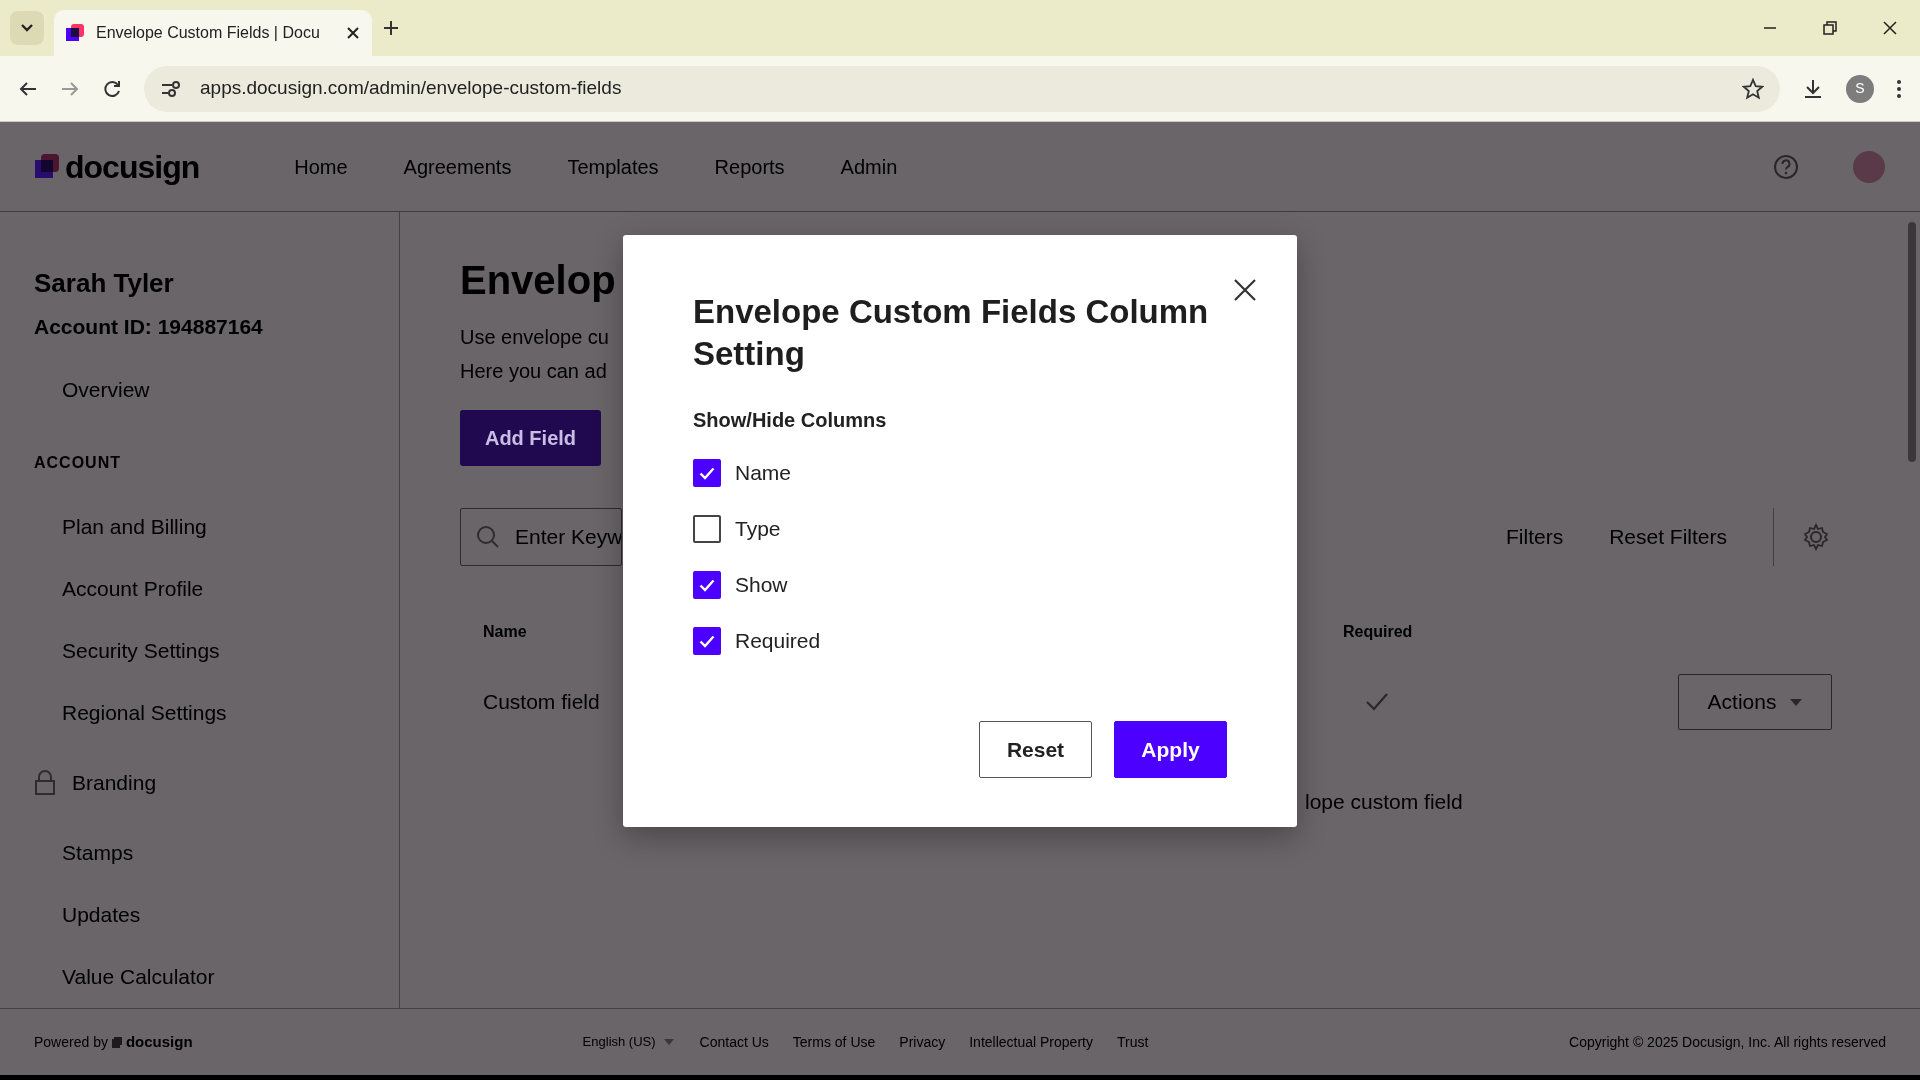 This screenshot has height=1080, width=1920. Describe the element at coordinates (171, 88) in the screenshot. I see `site-settings-icon` at that location.